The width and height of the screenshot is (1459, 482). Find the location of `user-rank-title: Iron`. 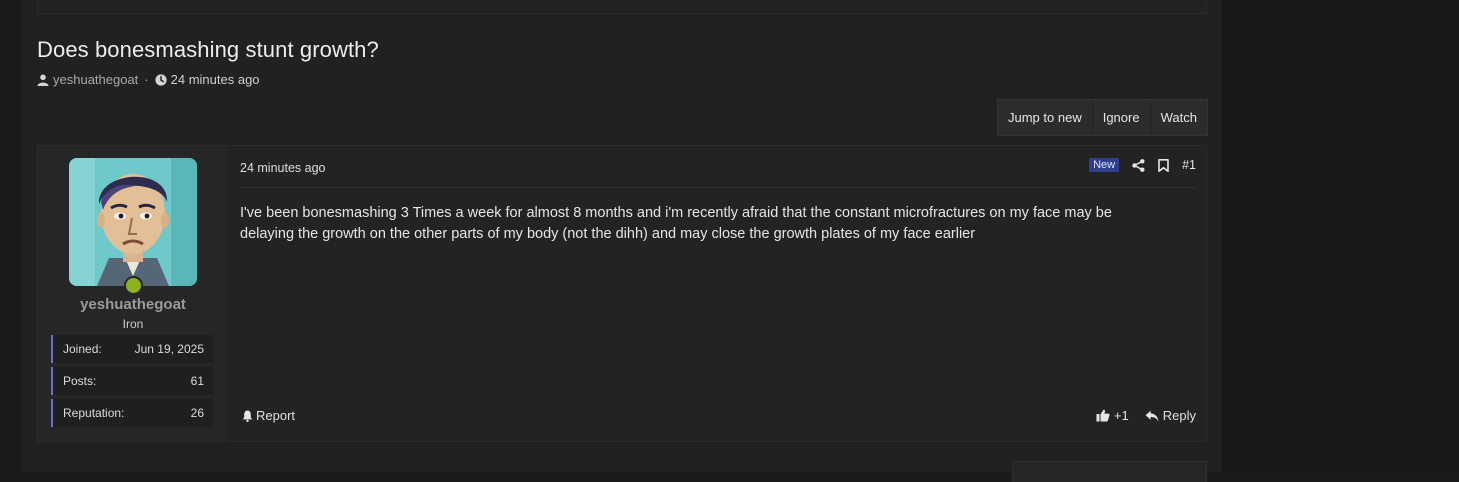

user-rank-title: Iron is located at coordinates (133, 324).